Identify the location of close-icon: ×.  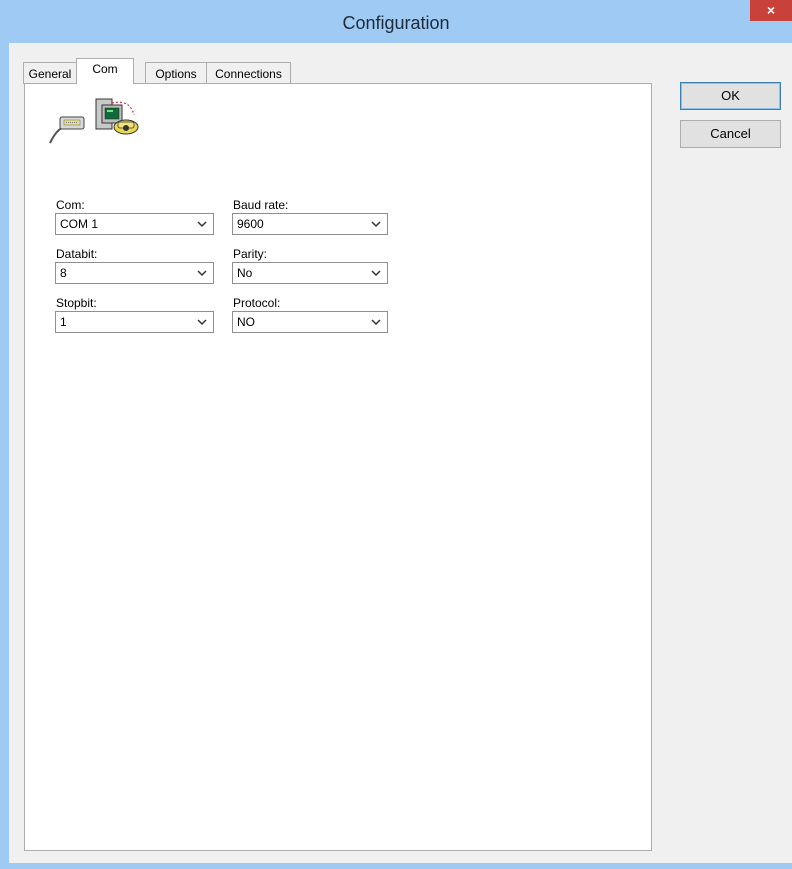
(771, 10).